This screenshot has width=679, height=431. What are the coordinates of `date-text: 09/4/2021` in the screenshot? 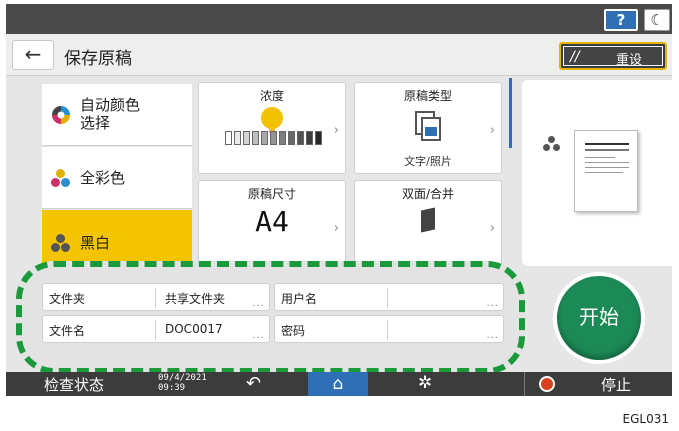 It's located at (182, 378).